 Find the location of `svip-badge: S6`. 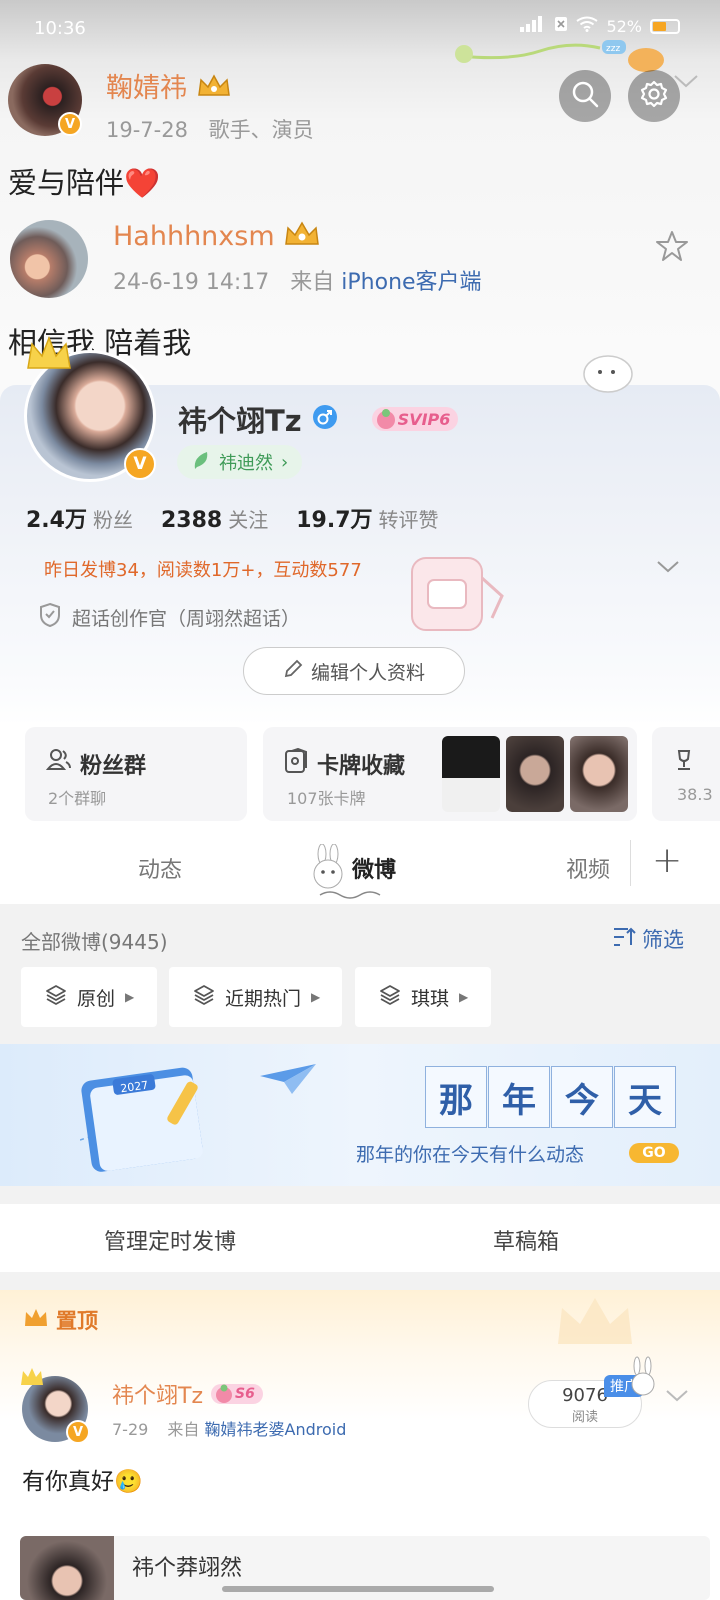

svip-badge: S6 is located at coordinates (237, 1394).